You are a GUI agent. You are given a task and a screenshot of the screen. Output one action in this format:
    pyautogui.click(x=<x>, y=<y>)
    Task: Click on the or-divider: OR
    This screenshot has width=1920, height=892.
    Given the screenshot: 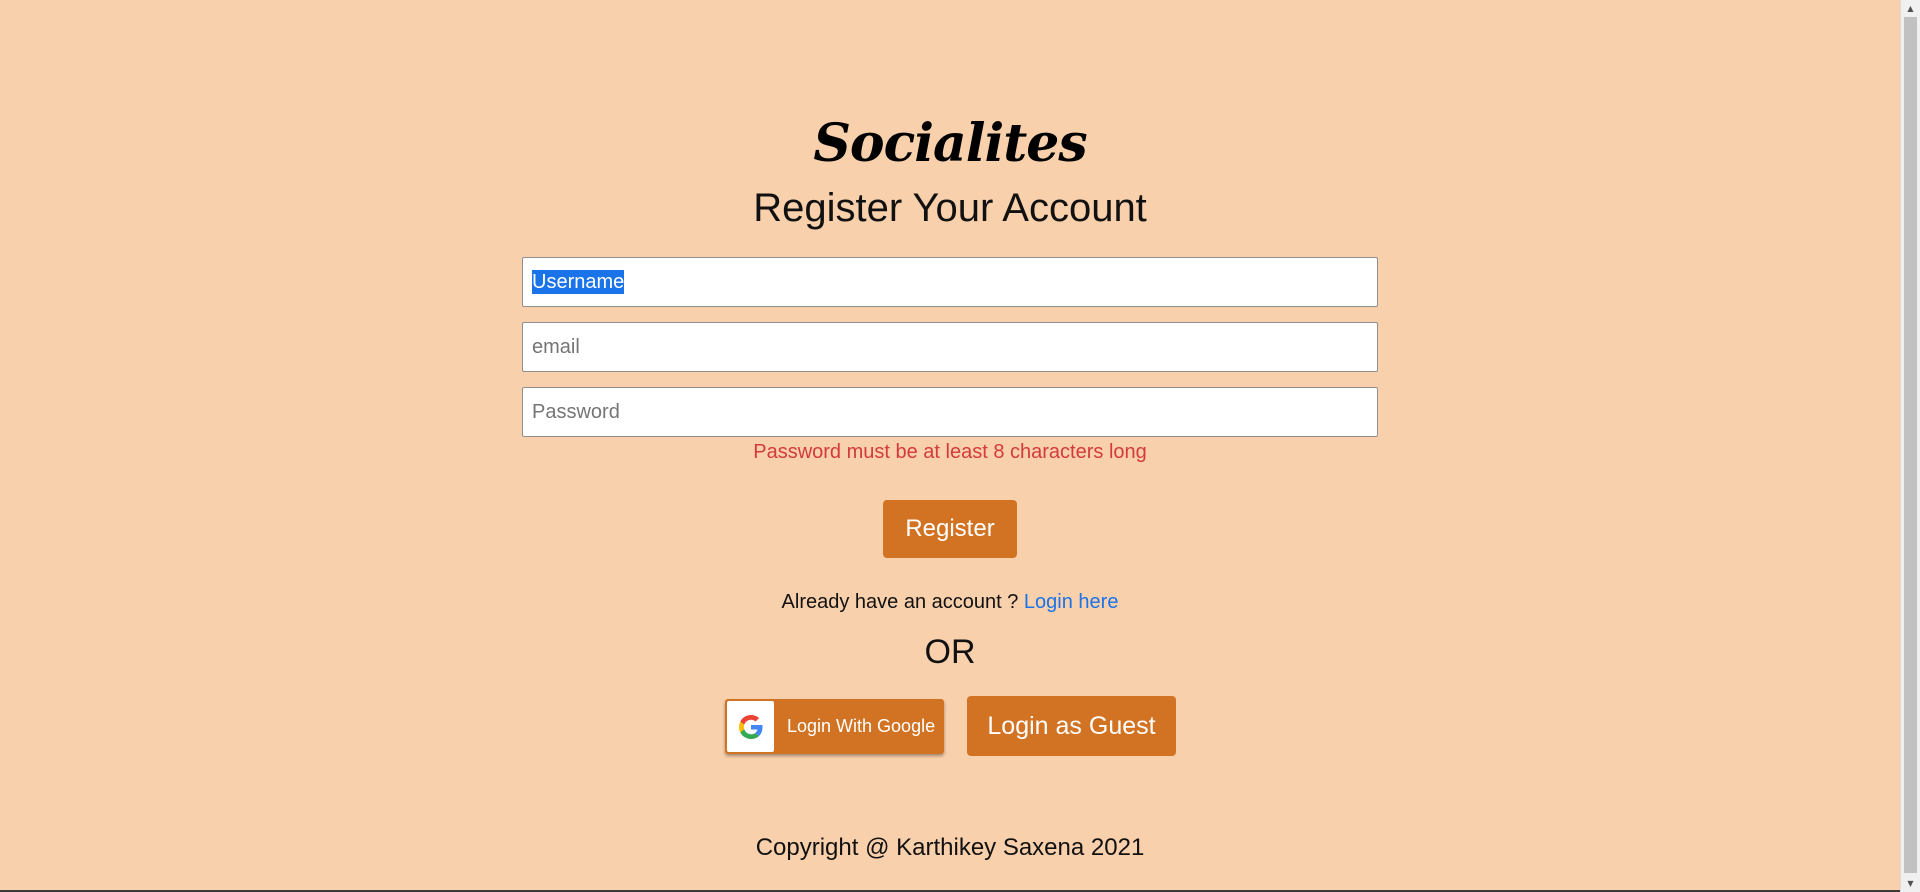 What is the action you would take?
    pyautogui.click(x=950, y=652)
    